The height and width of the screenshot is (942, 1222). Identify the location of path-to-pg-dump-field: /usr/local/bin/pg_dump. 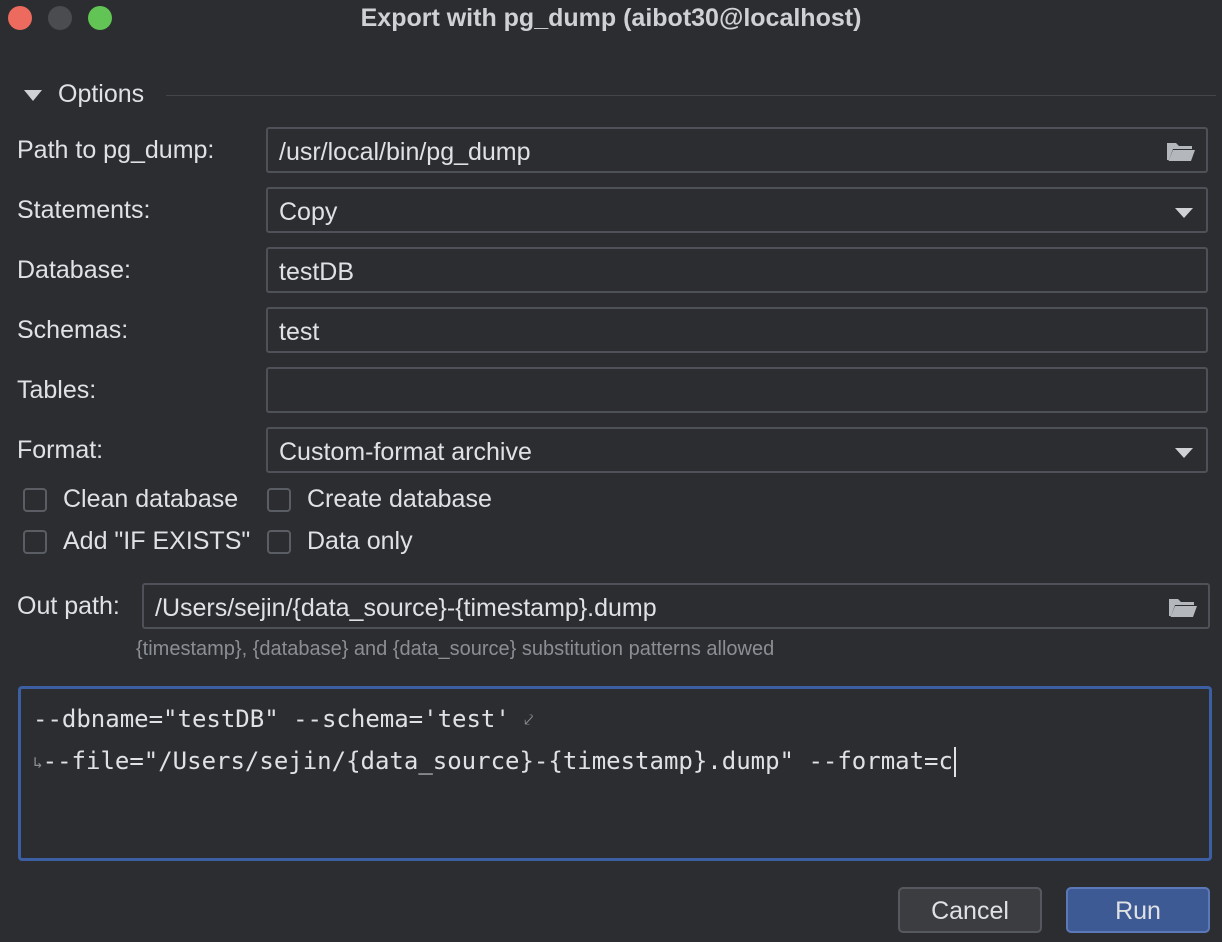
(737, 150).